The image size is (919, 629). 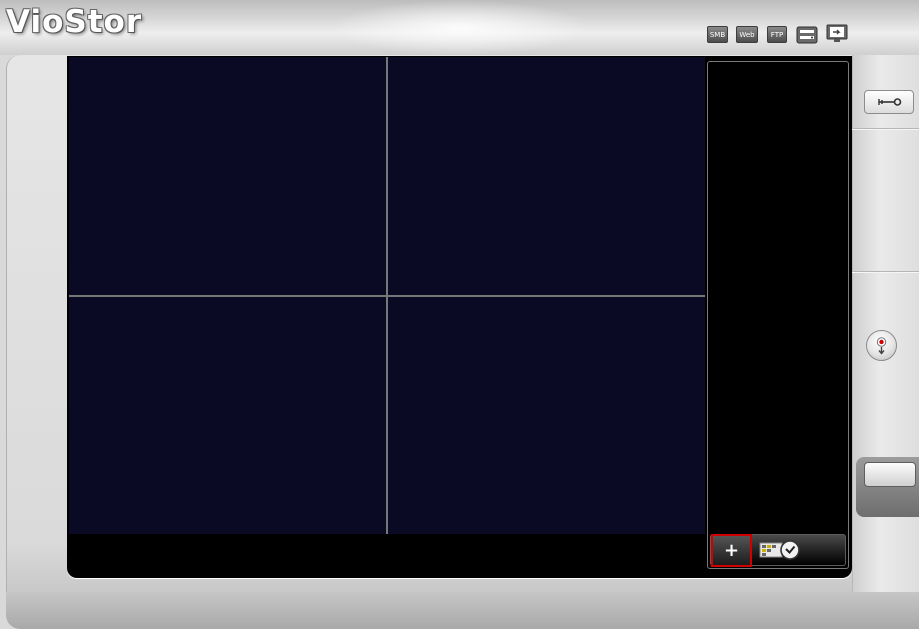 What do you see at coordinates (731, 550) in the screenshot?
I see `add-camera-button: +` at bounding box center [731, 550].